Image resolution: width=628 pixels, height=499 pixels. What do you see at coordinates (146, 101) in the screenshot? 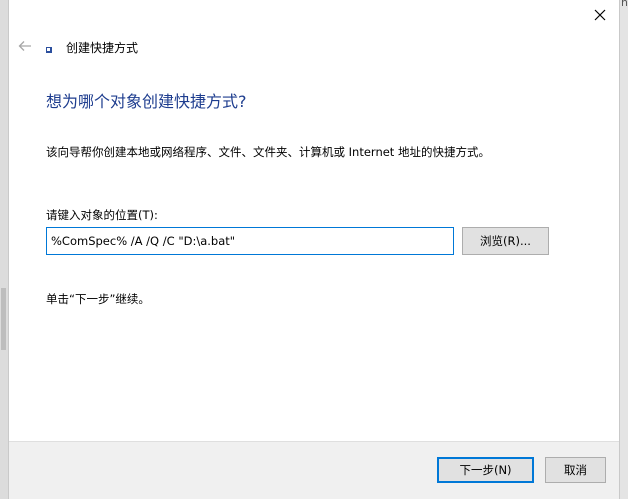
I see `page-heading: 想为哪个对象创建快捷方式?` at bounding box center [146, 101].